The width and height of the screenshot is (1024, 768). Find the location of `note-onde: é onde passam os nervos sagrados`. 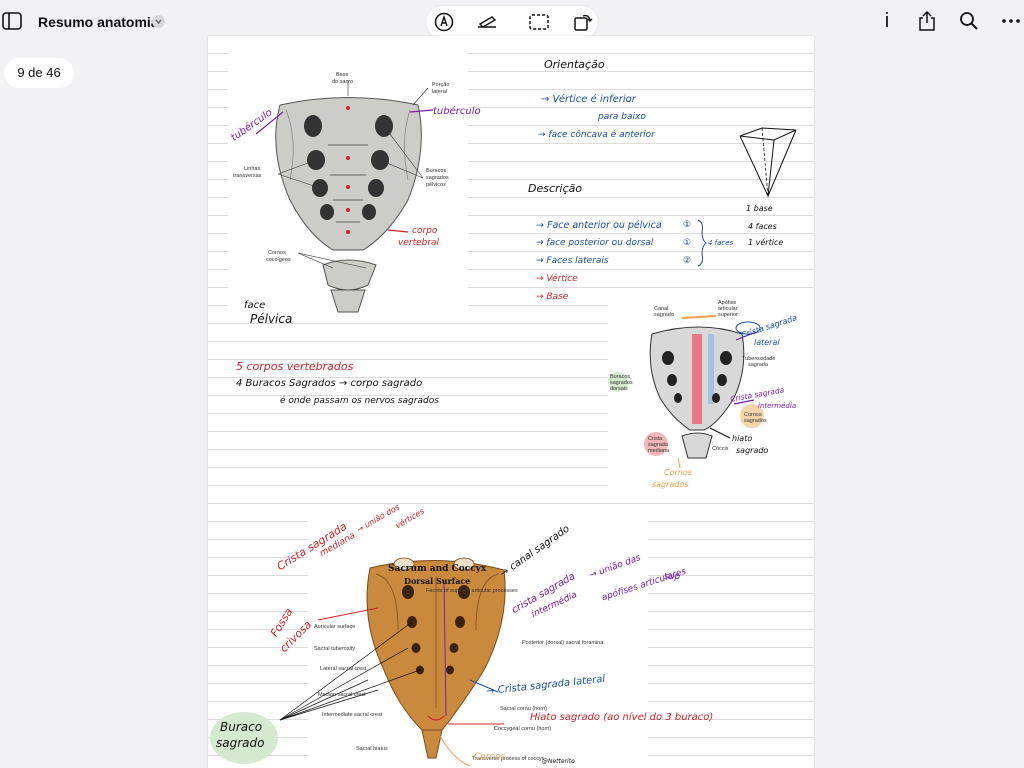

note-onde: é onde passam os nervos sagrados is located at coordinates (359, 401).